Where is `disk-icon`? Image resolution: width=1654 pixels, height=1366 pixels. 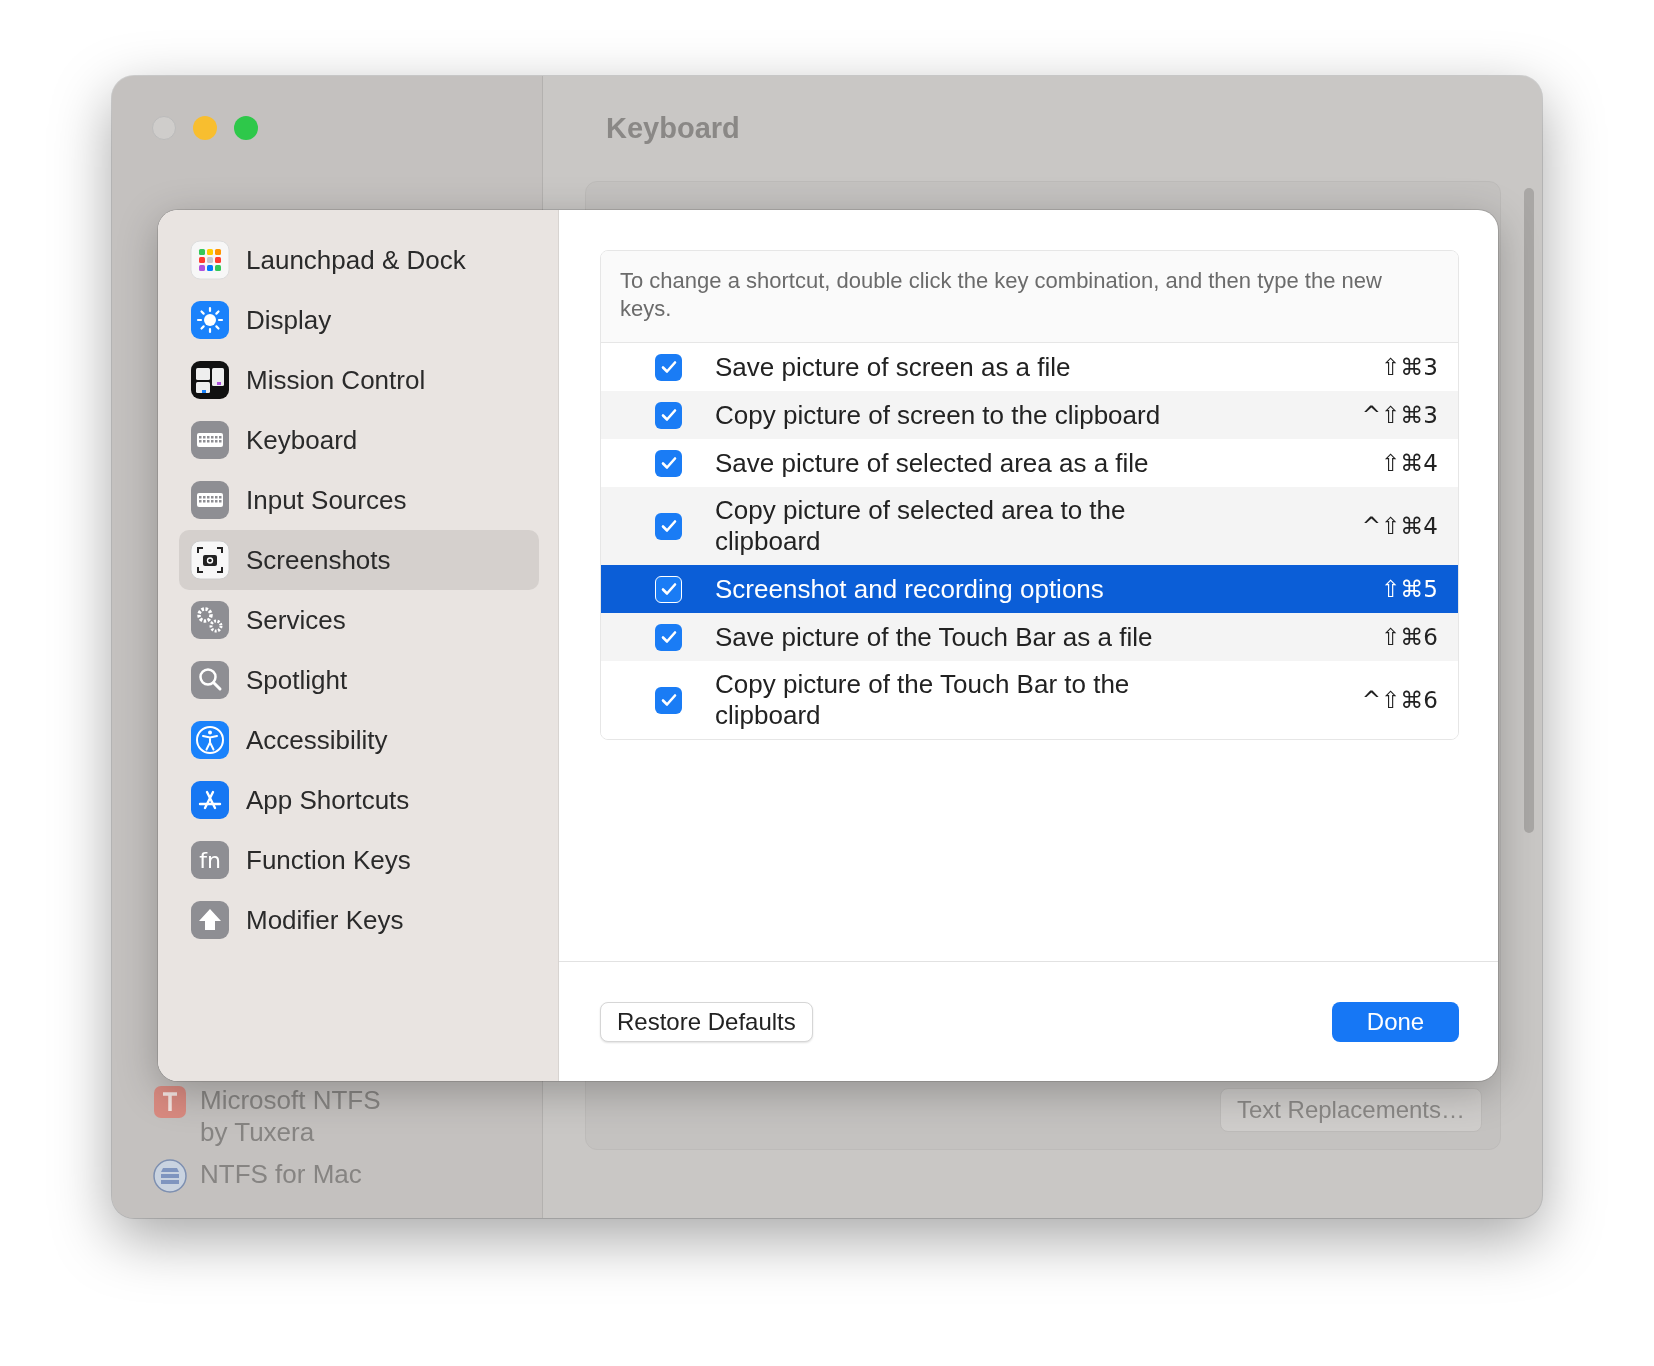
disk-icon is located at coordinates (170, 1176).